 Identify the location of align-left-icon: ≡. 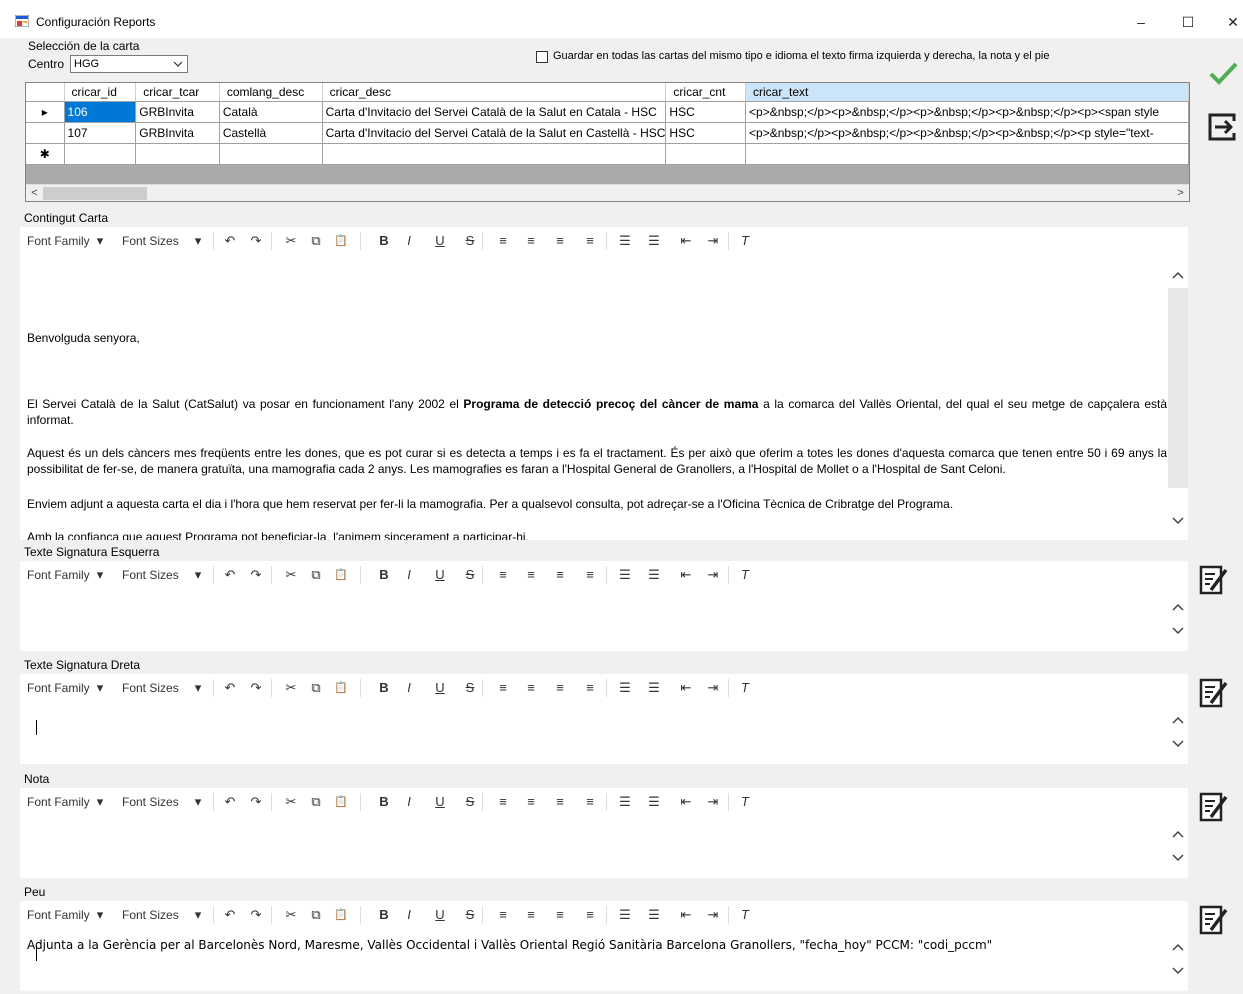
(503, 688).